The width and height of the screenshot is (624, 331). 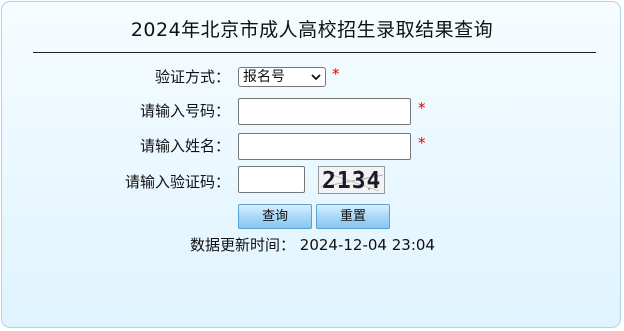 I want to click on title-divider, so click(x=314, y=52).